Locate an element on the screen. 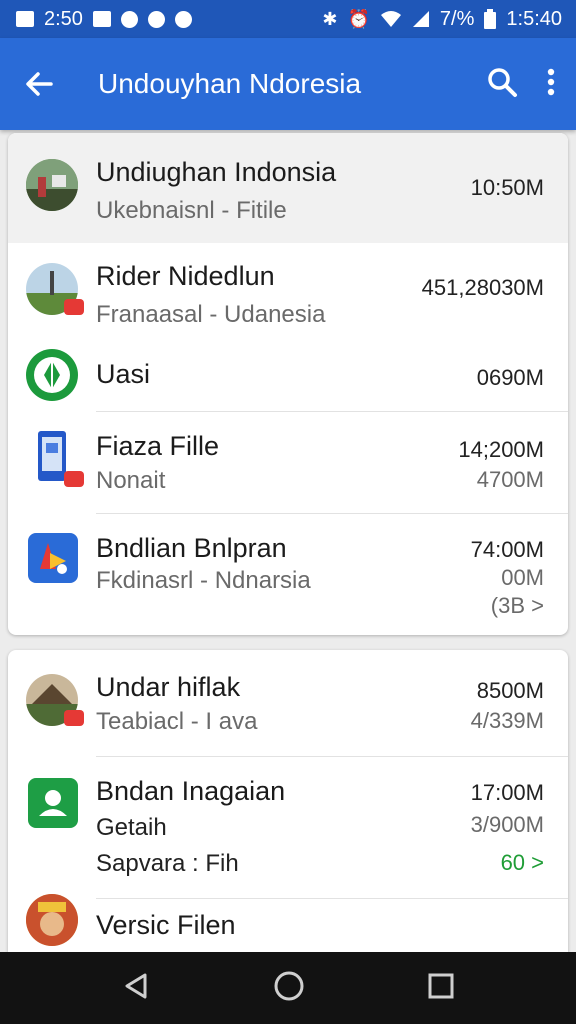 The width and height of the screenshot is (576, 1024). search-icon is located at coordinates (502, 82).